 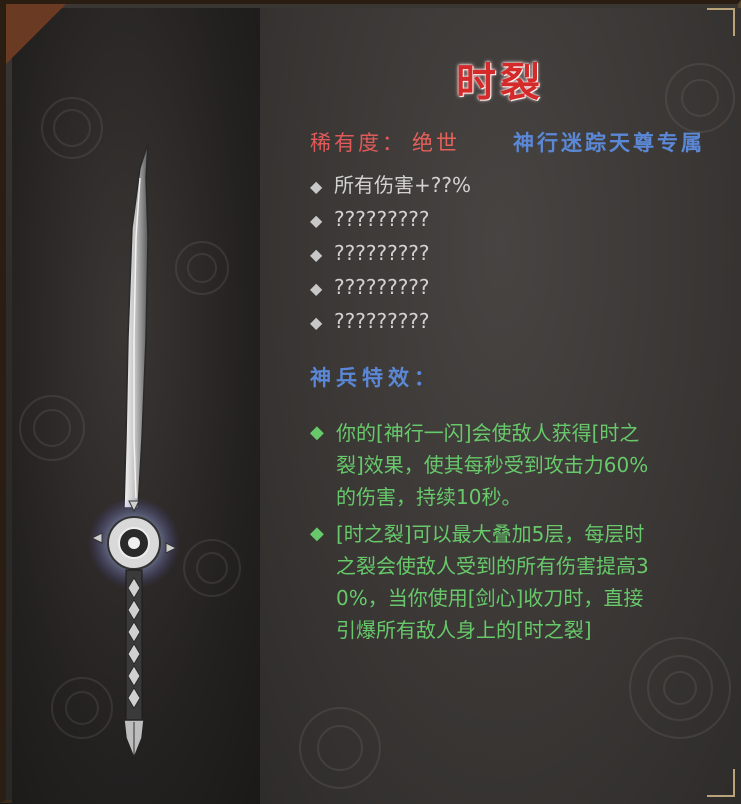 What do you see at coordinates (500, 82) in the screenshot?
I see `item-name: 时裂` at bounding box center [500, 82].